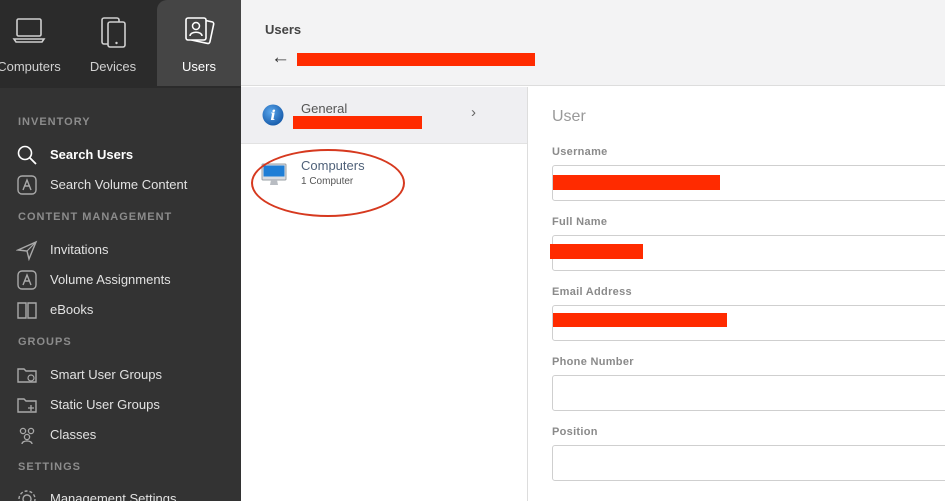 This screenshot has width=945, height=501. Describe the element at coordinates (199, 66) in the screenshot. I see `tab-users-label: Users` at that location.